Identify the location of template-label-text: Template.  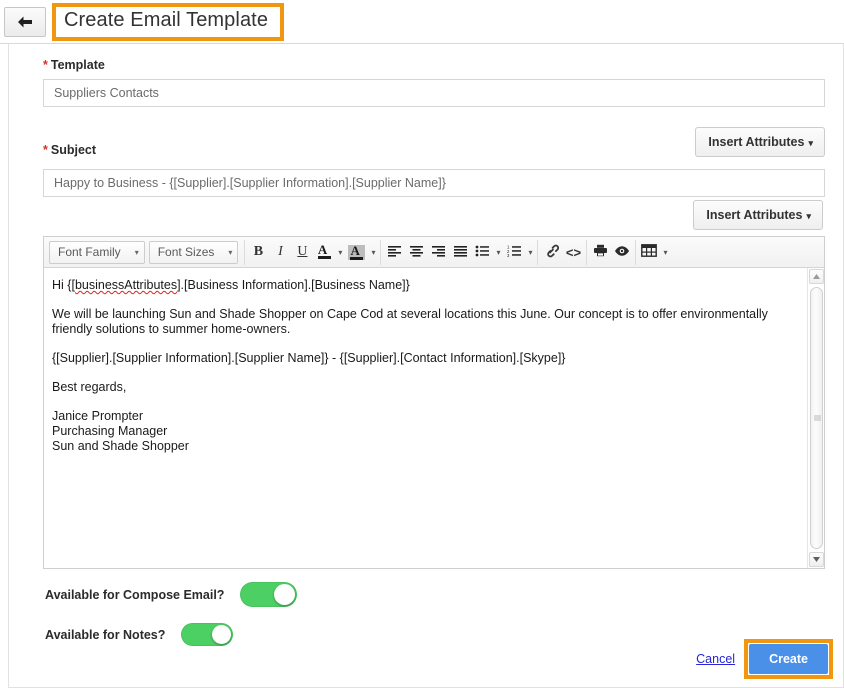
(77, 65).